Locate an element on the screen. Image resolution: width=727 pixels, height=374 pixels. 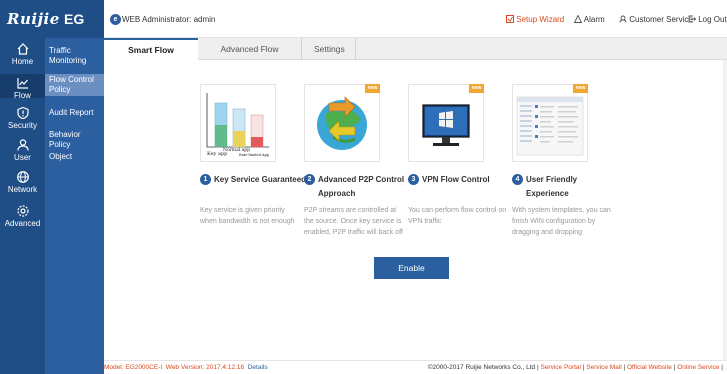
tab-settings: Settings is located at coordinates (329, 49).